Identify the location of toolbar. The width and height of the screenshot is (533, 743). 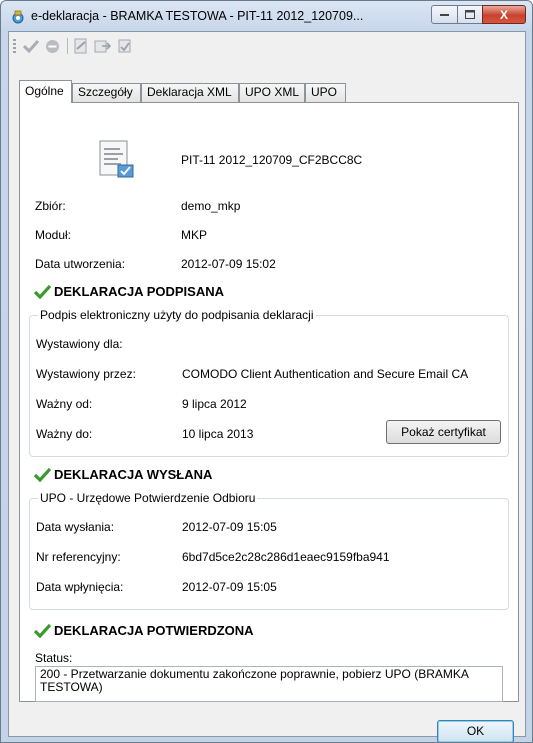
(267, 46).